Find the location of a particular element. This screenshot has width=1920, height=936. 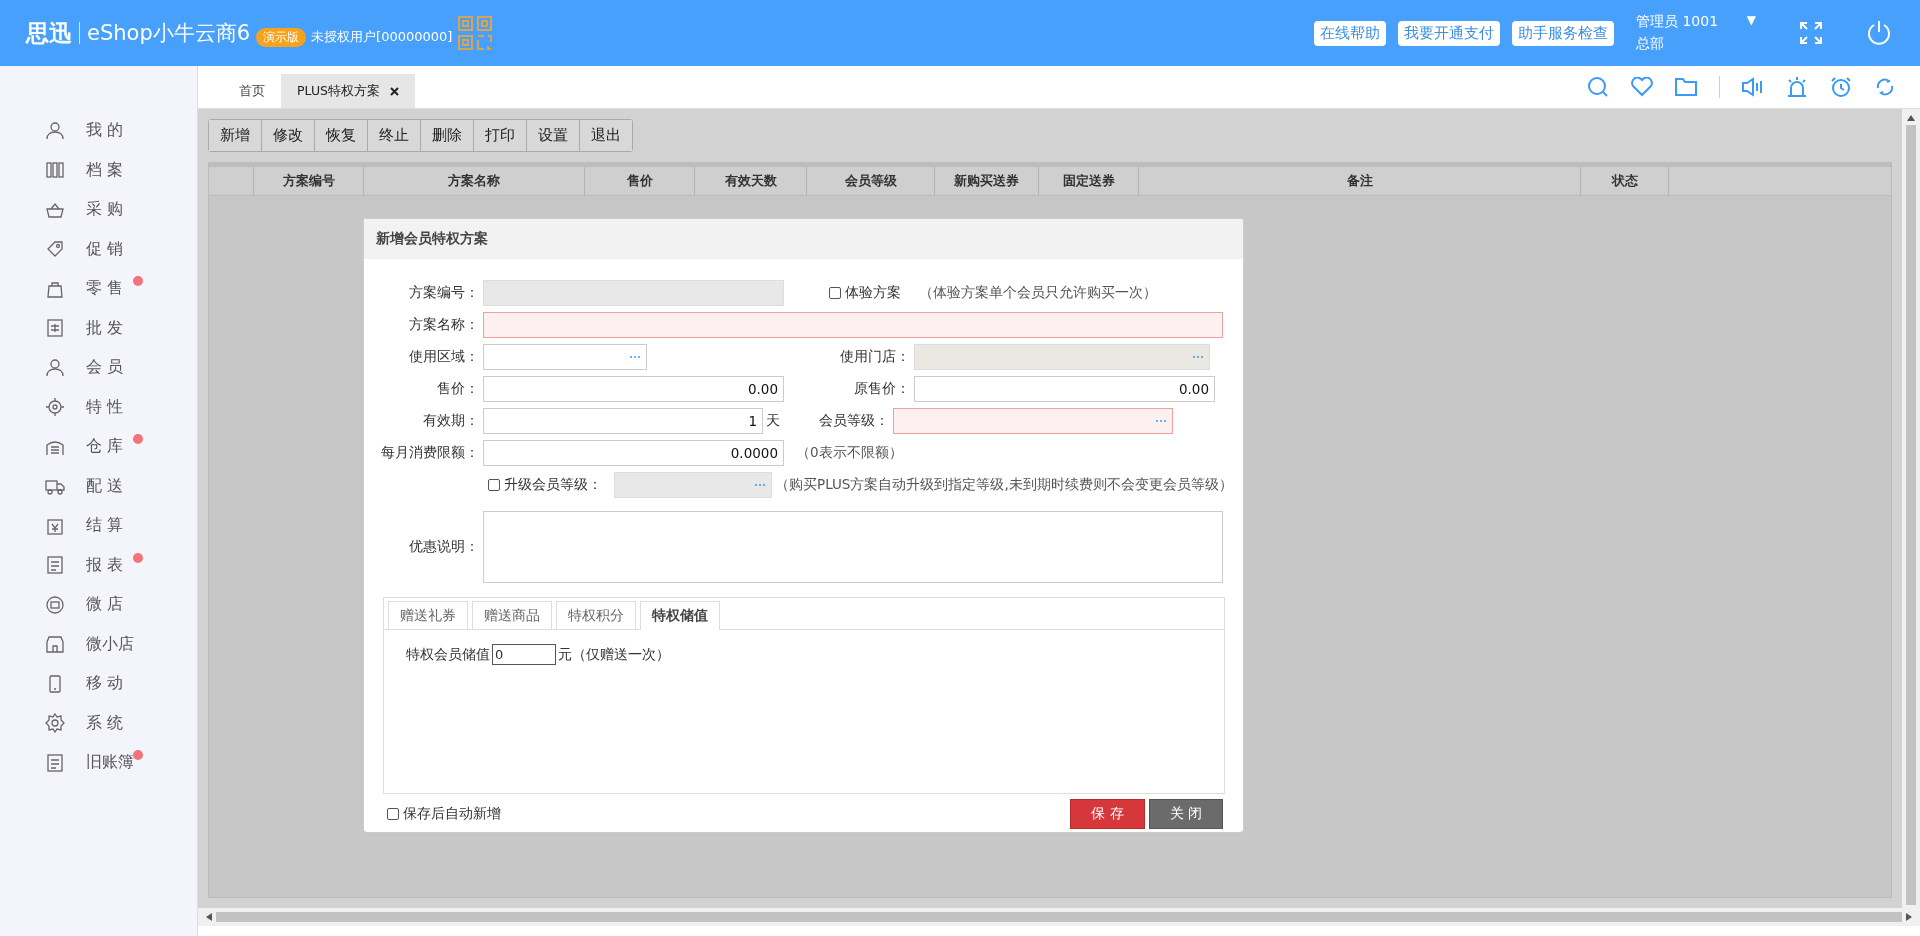

column-header: 方案名称 is located at coordinates (474, 181).